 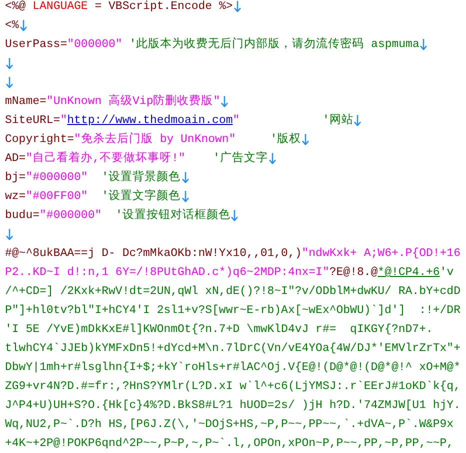 What do you see at coordinates (94, 45) in the screenshot?
I see `string-literal: "000000"` at bounding box center [94, 45].